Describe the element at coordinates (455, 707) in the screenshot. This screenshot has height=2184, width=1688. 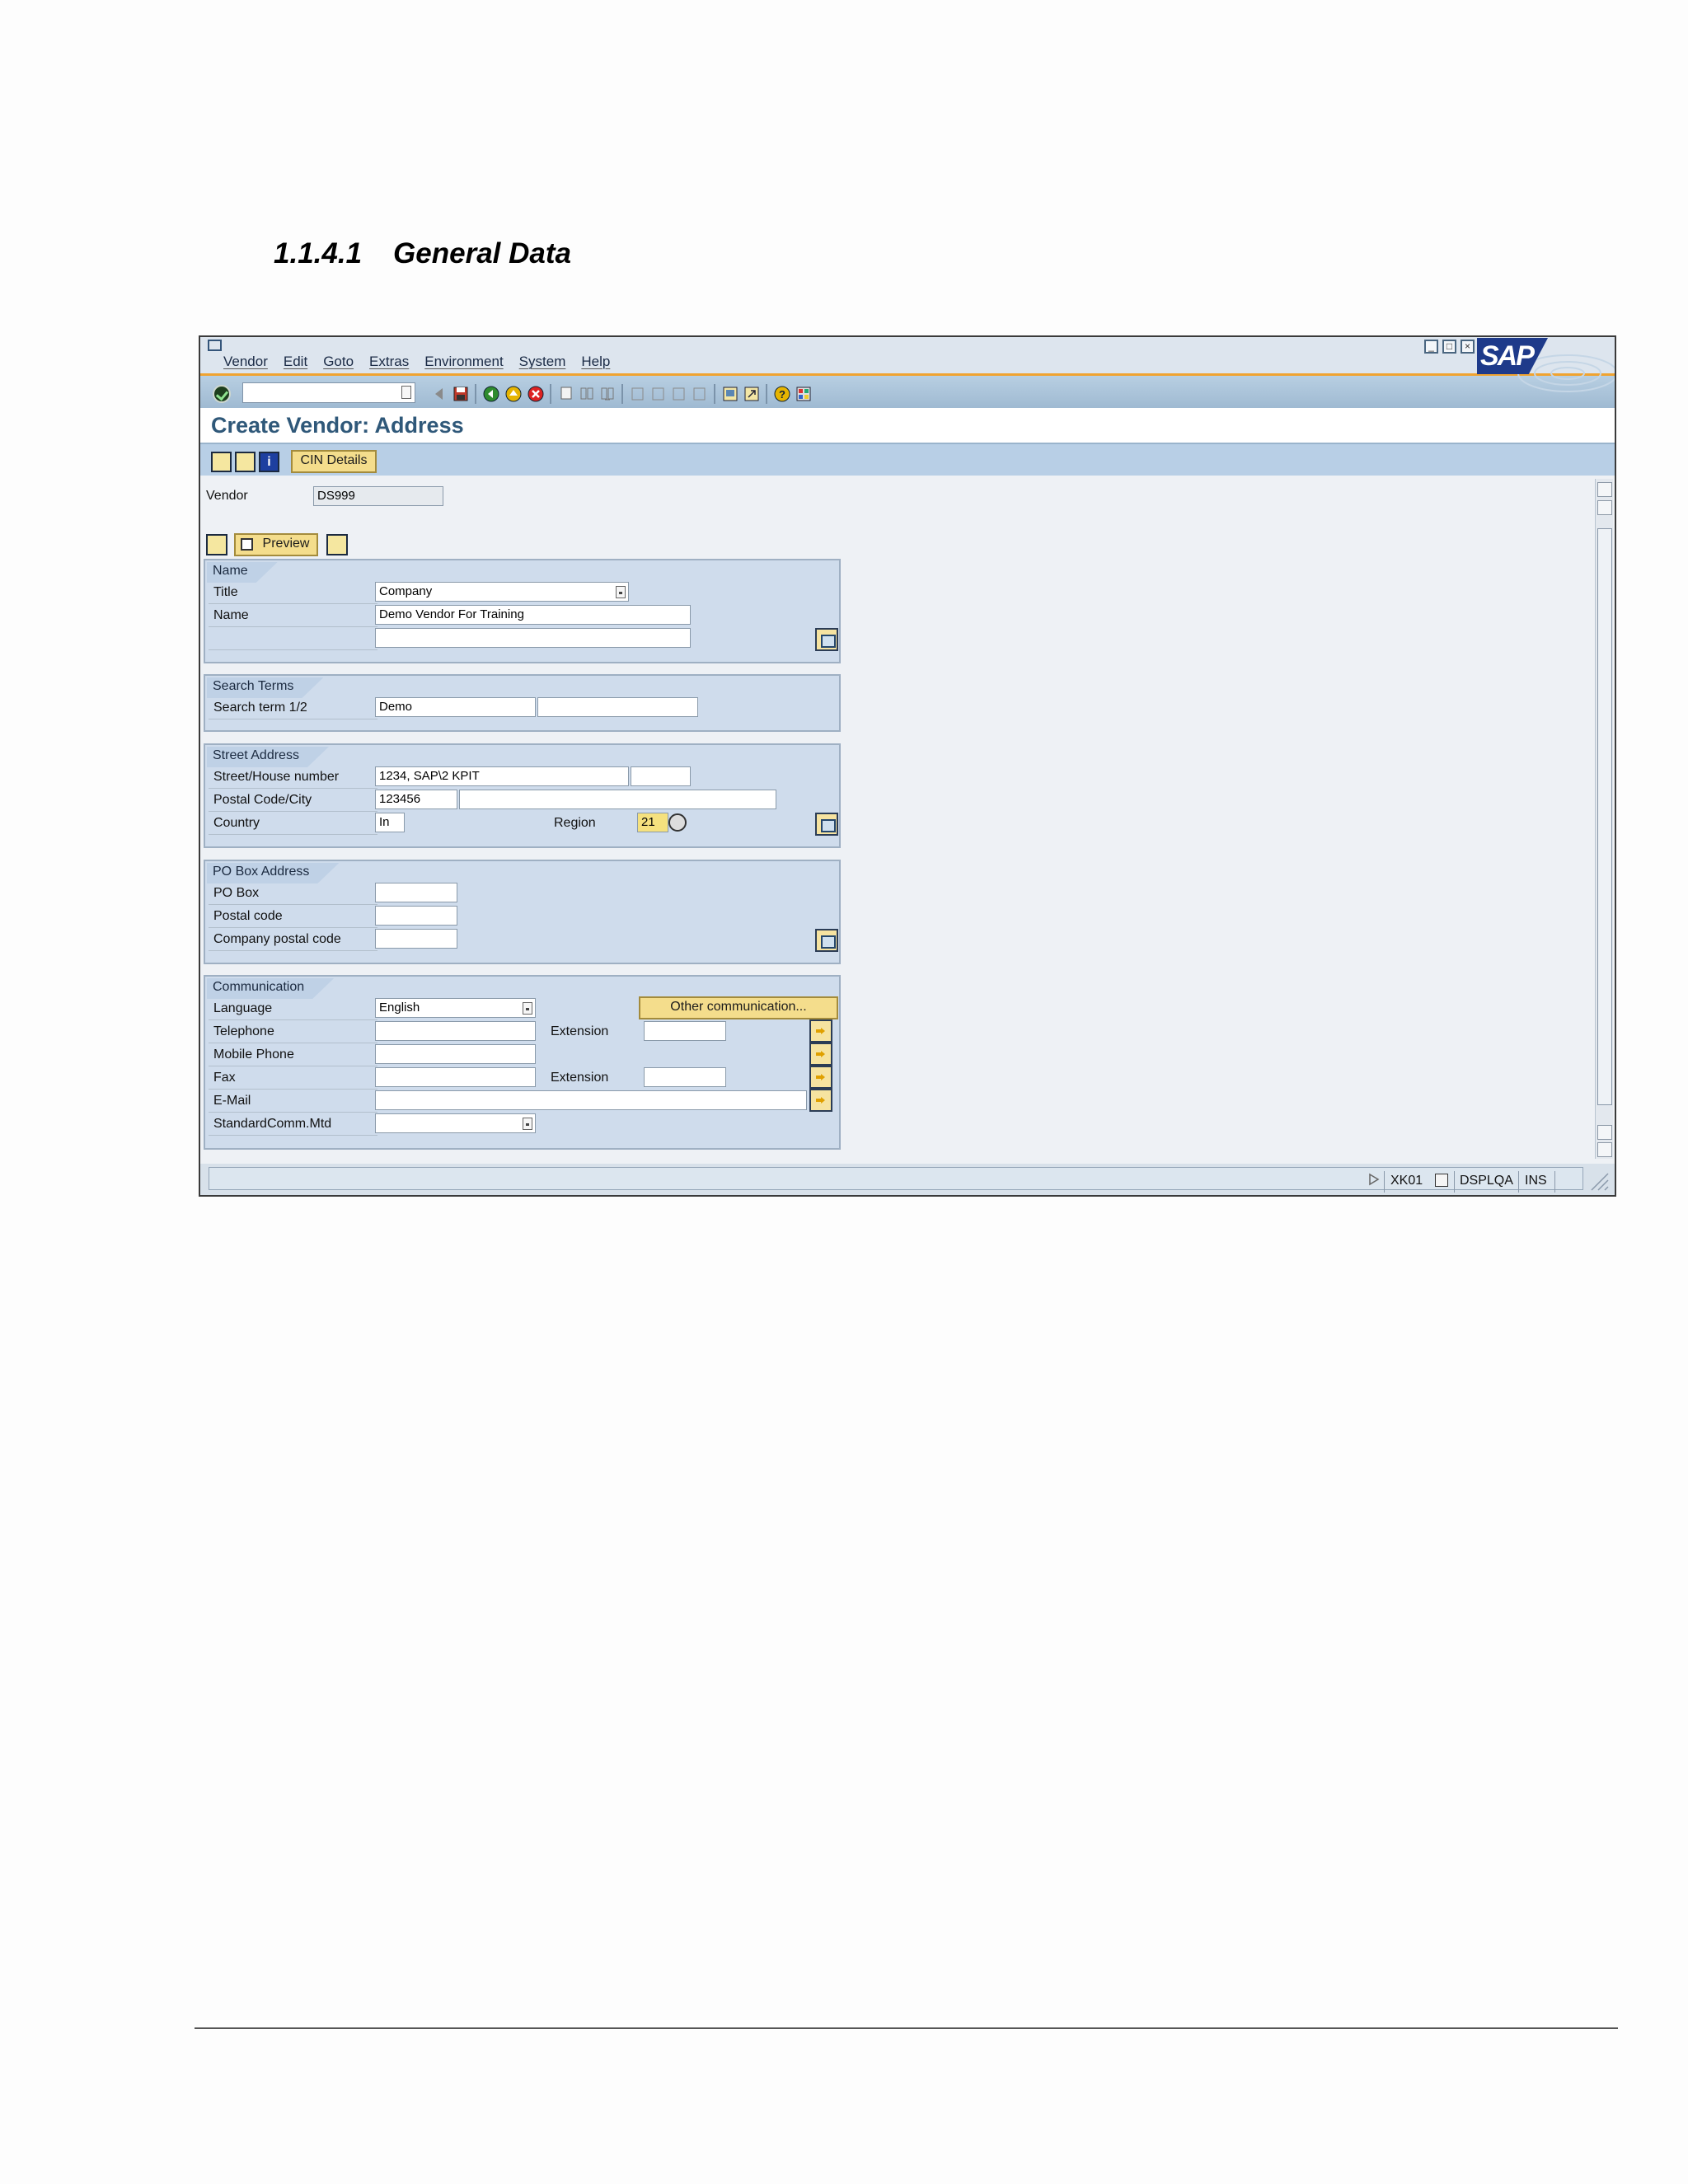
I see `search-term-1-field: Demo` at that location.